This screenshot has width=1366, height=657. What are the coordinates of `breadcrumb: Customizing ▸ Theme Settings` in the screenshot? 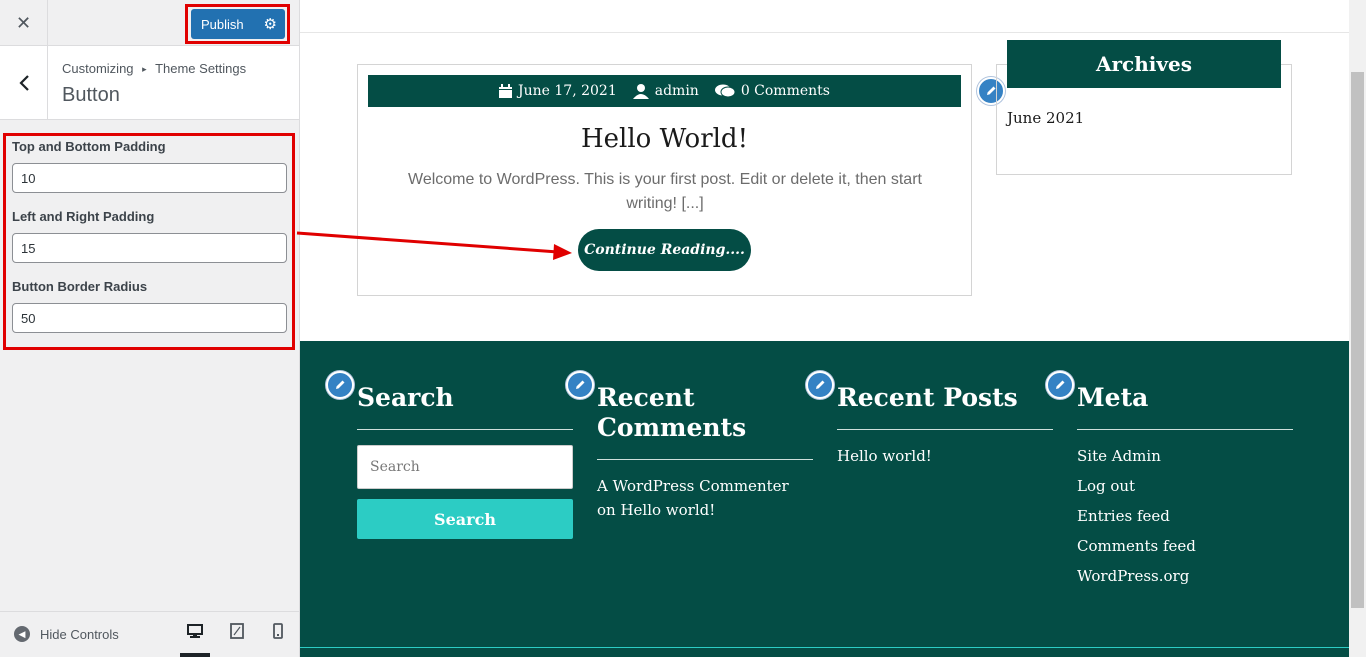 It's located at (154, 68).